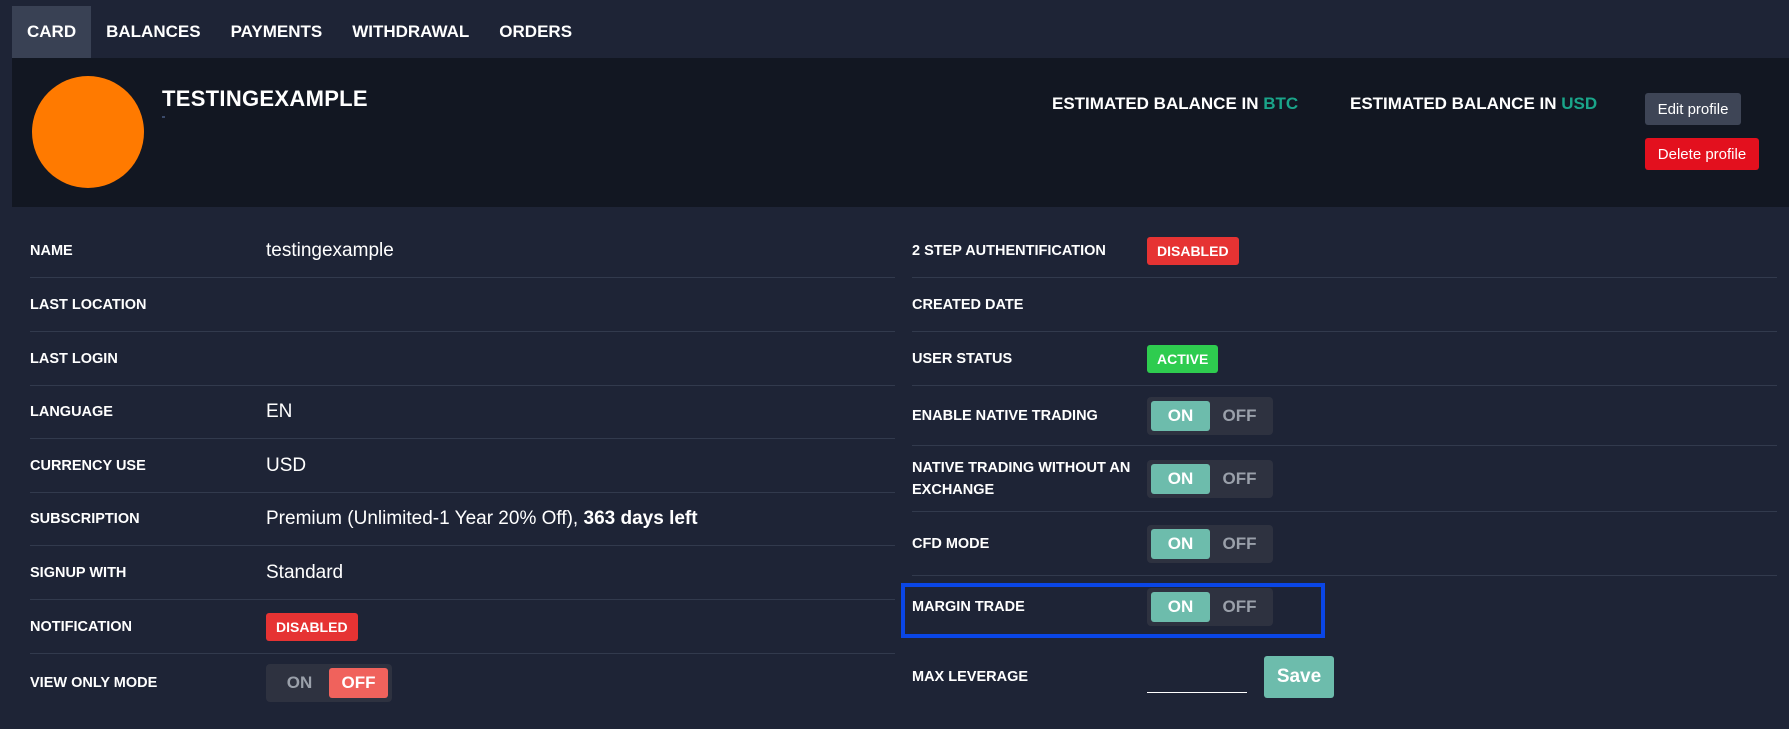  What do you see at coordinates (1239, 479) in the screenshot?
I see `native-no-exchange-off-option: OFF` at bounding box center [1239, 479].